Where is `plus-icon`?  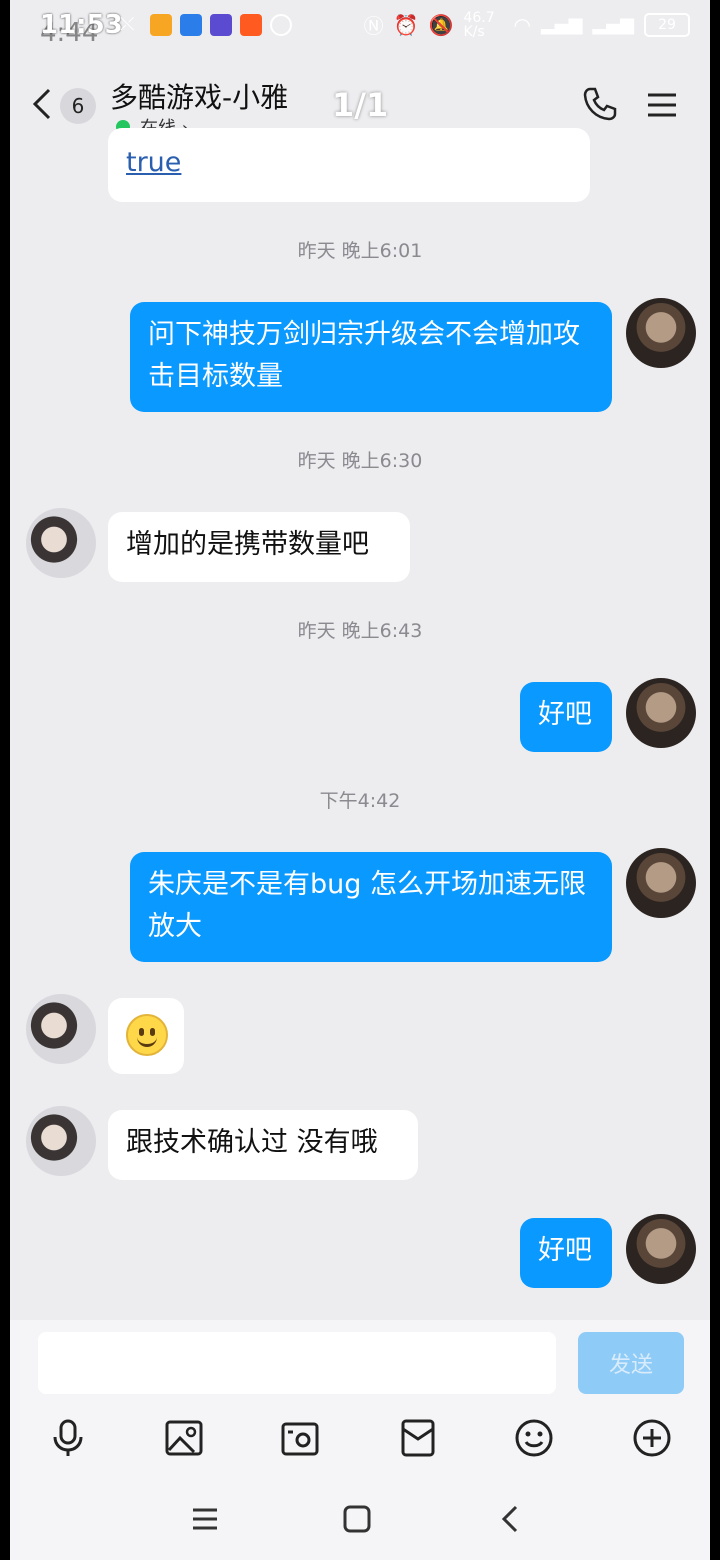 plus-icon is located at coordinates (652, 1438).